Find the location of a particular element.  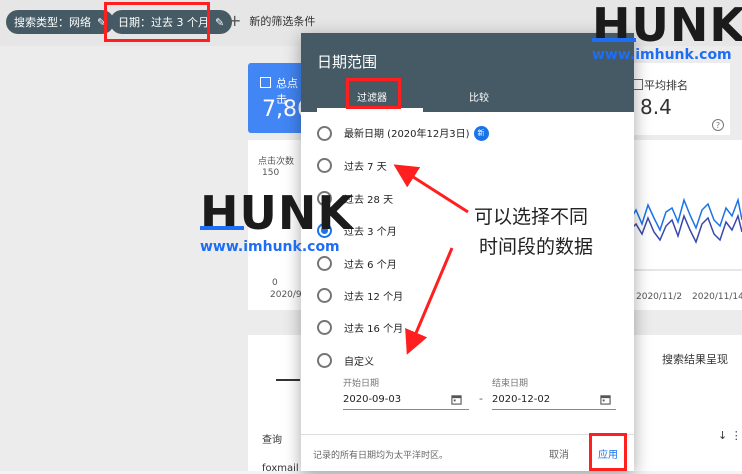

annotation-arrows is located at coordinates (431, 259).